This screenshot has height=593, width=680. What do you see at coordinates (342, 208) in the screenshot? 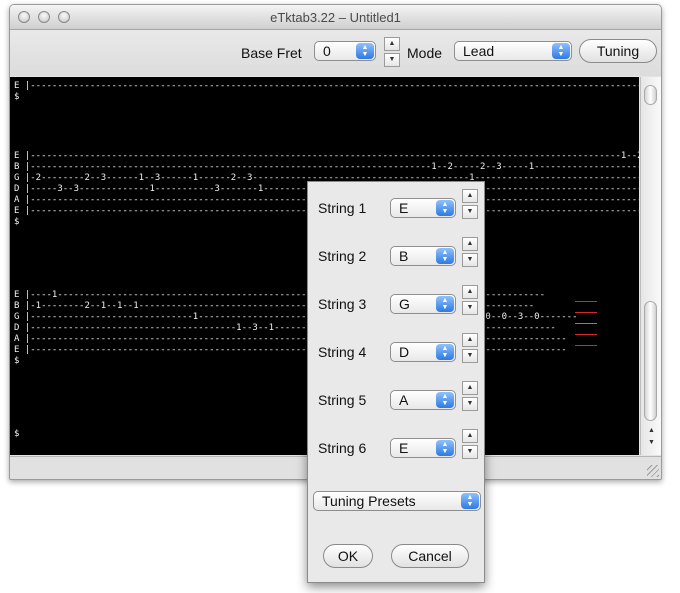
I see `string-label: String 1` at bounding box center [342, 208].